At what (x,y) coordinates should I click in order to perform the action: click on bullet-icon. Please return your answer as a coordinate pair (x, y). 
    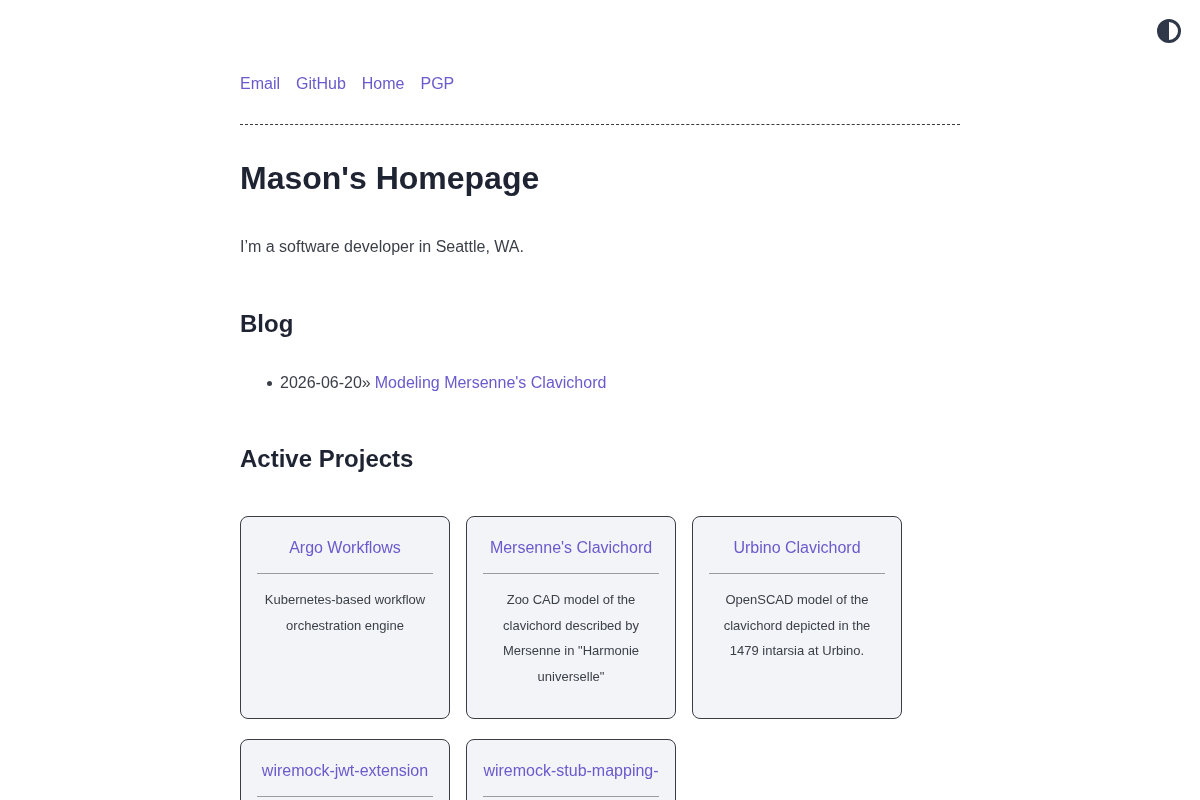
    Looking at the image, I should click on (269, 383).